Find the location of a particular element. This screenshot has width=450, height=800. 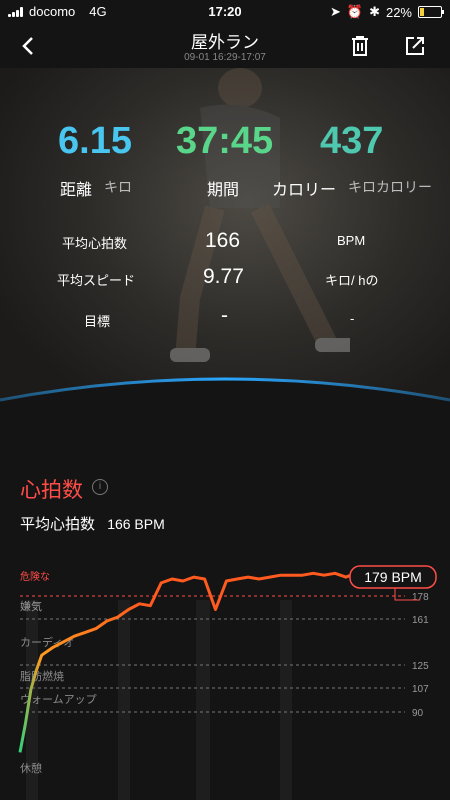

nav-bar: 屋外ラン 09-01 16:29-17:07 is located at coordinates (225, 45).